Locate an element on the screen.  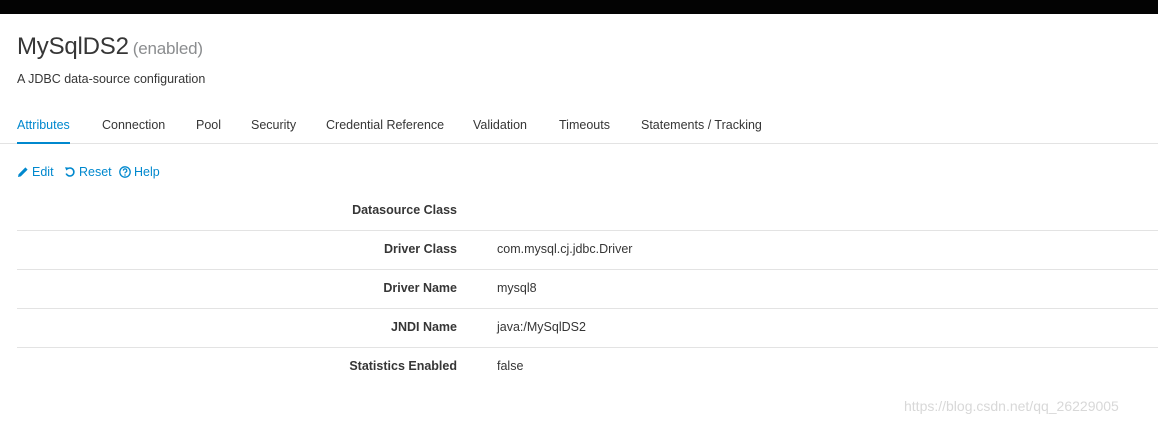
question-circle-icon is located at coordinates (125, 172).